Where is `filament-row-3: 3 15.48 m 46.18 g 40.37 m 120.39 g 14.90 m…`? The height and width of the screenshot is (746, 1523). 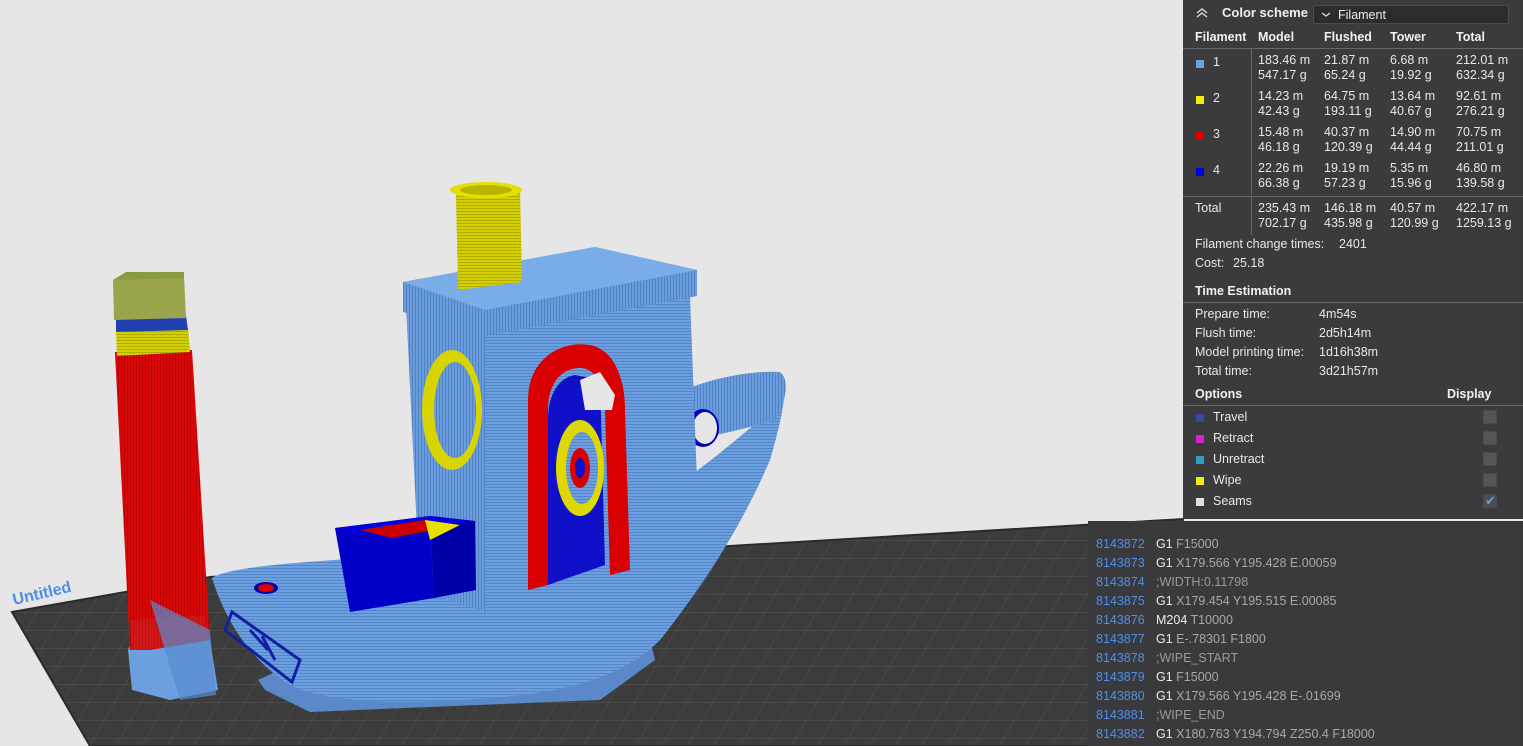
filament-row-3: 3 15.48 m 46.18 g 40.37 m 120.39 g 14.90 m… is located at coordinates (1353, 142).